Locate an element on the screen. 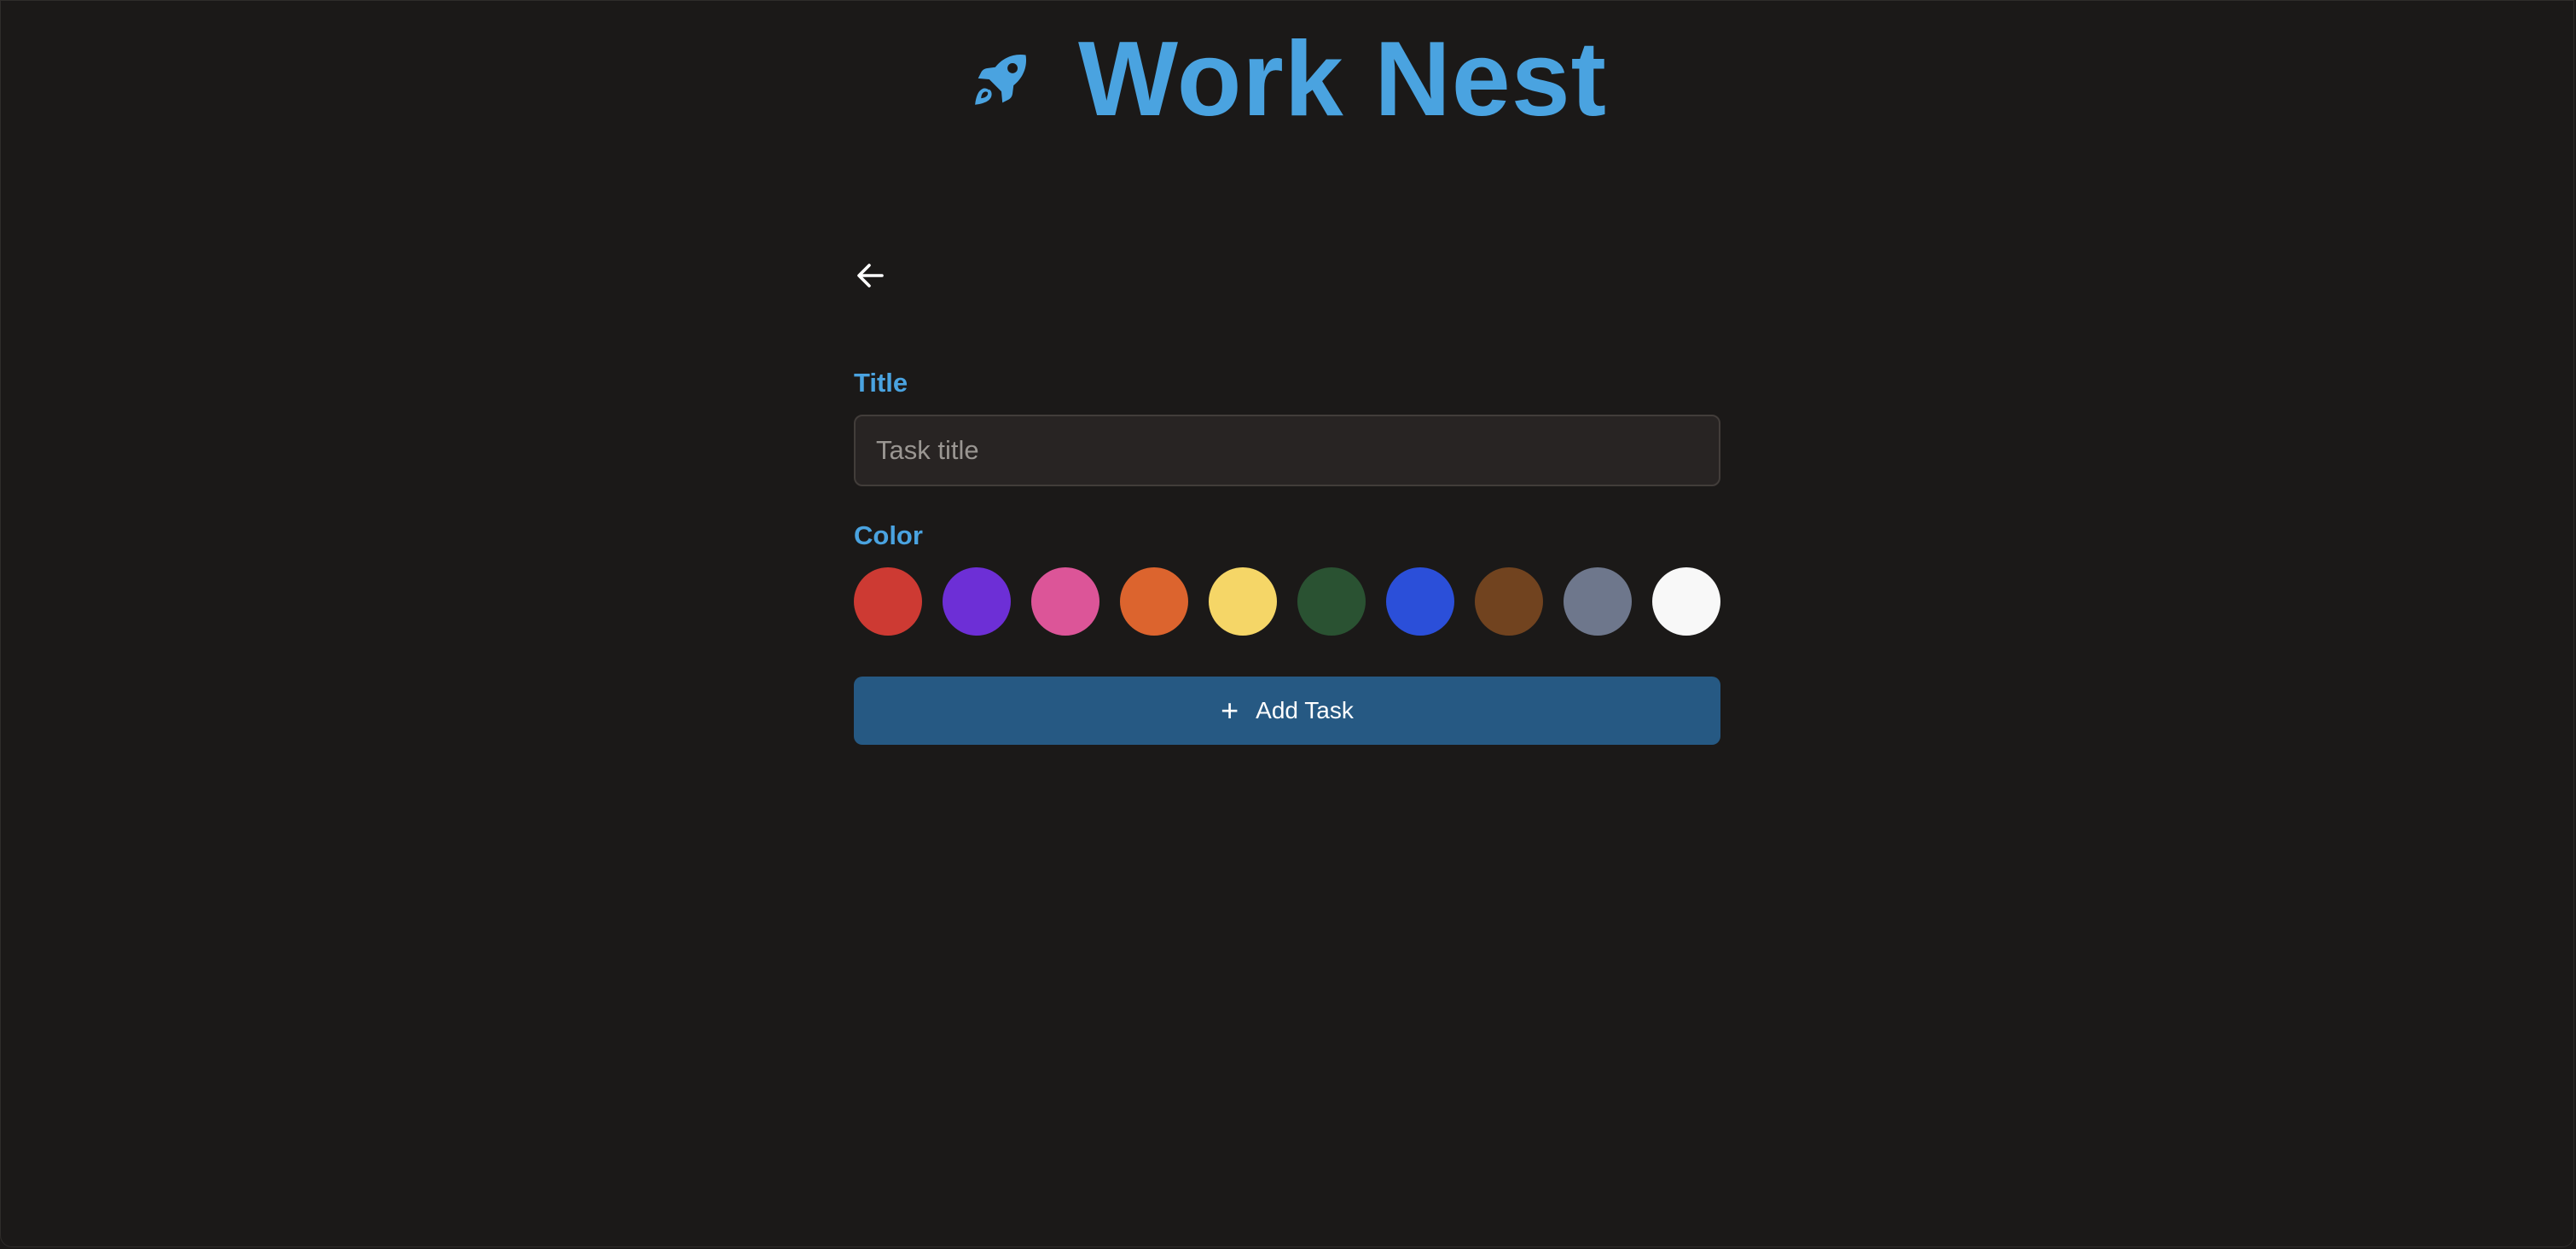 The width and height of the screenshot is (2576, 1249). color-swatch-white is located at coordinates (1686, 601).